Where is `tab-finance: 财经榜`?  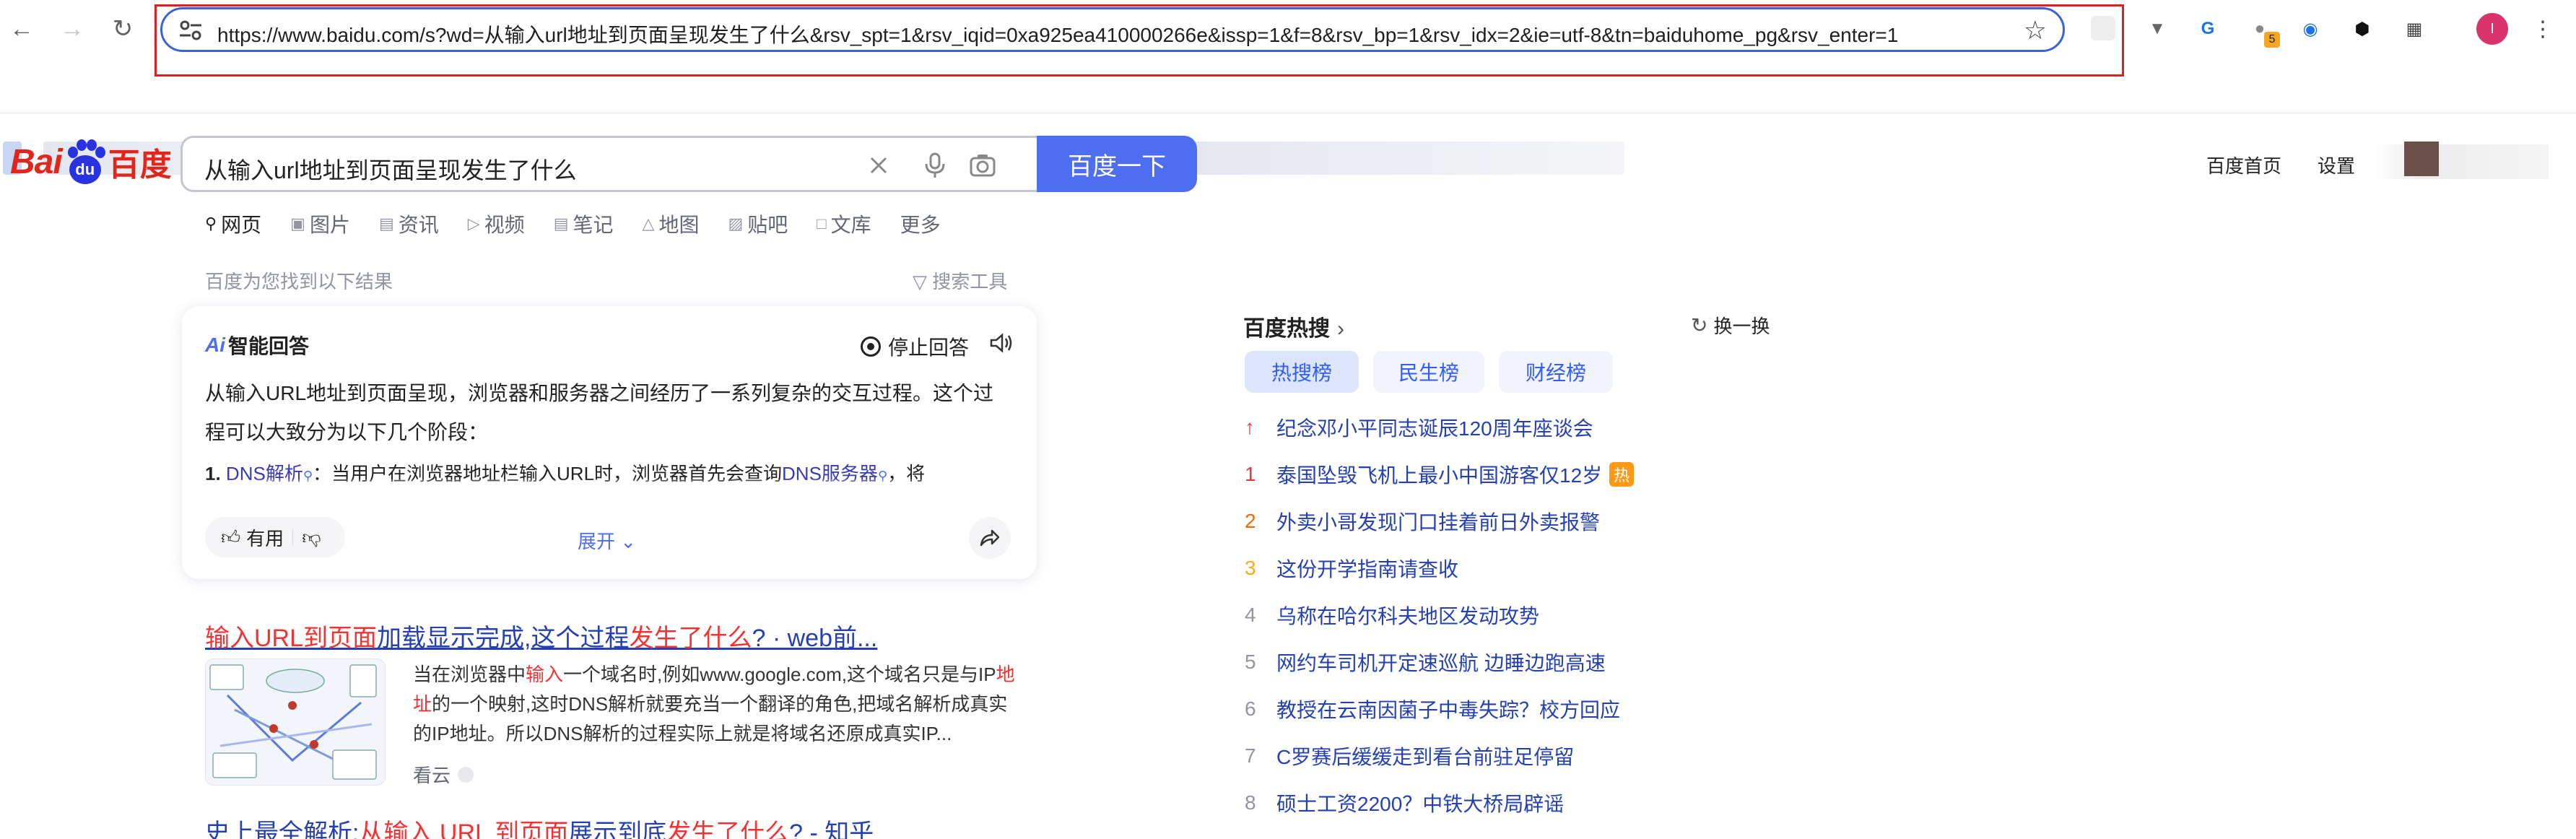 tab-finance: 财经榜 is located at coordinates (1556, 372).